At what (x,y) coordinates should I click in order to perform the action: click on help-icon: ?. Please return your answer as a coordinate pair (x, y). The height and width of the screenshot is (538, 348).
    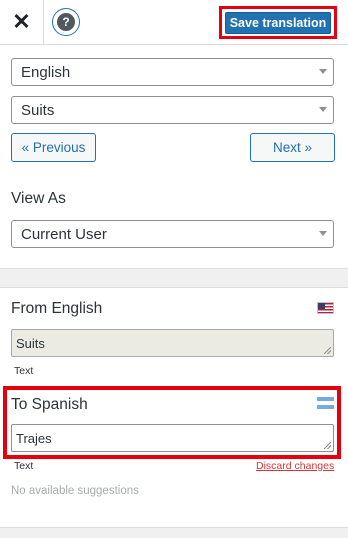
    Looking at the image, I should click on (66, 22).